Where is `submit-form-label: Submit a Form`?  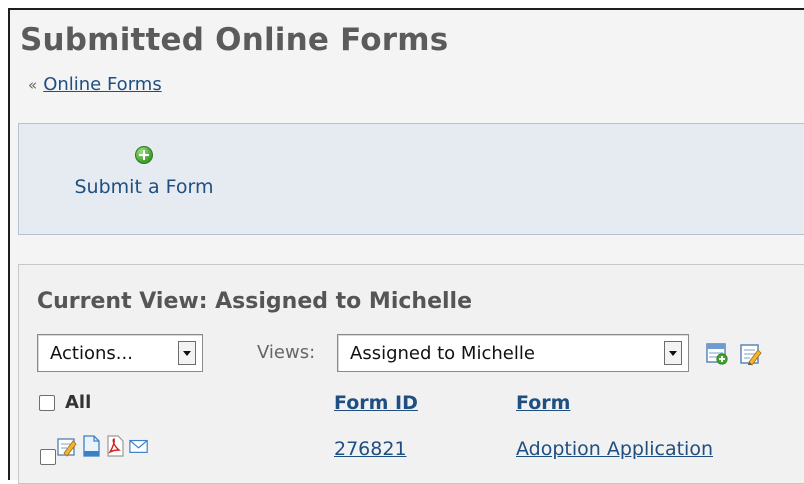
submit-form-label: Submit a Form is located at coordinates (144, 187).